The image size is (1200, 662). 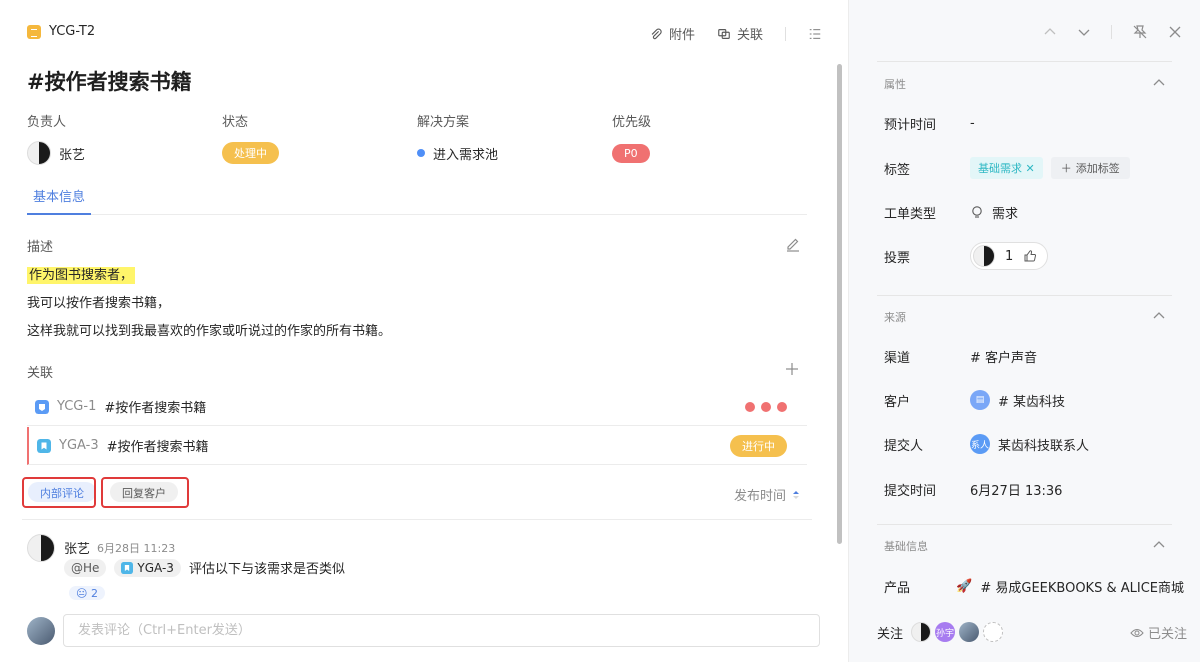 I want to click on priority-field: 优先级 P0, so click(x=631, y=137).